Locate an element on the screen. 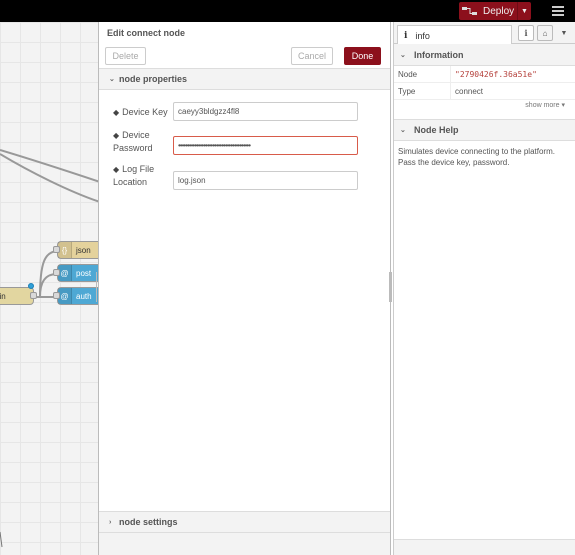  info-key: Node is located at coordinates (422, 74).